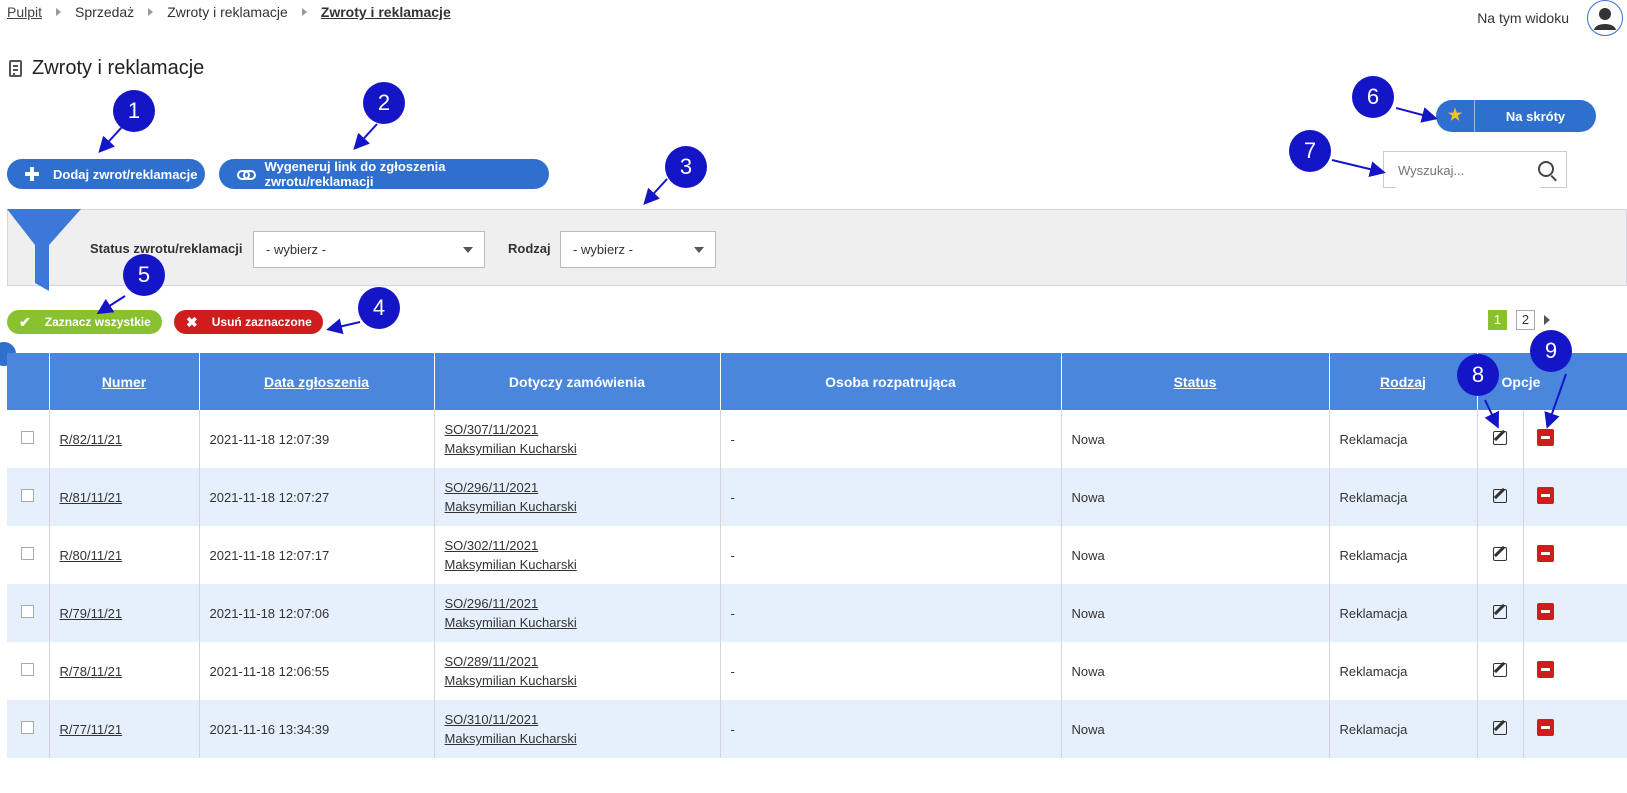 The height and width of the screenshot is (793, 1627). I want to click on annotation-badge-5: 5, so click(144, 275).